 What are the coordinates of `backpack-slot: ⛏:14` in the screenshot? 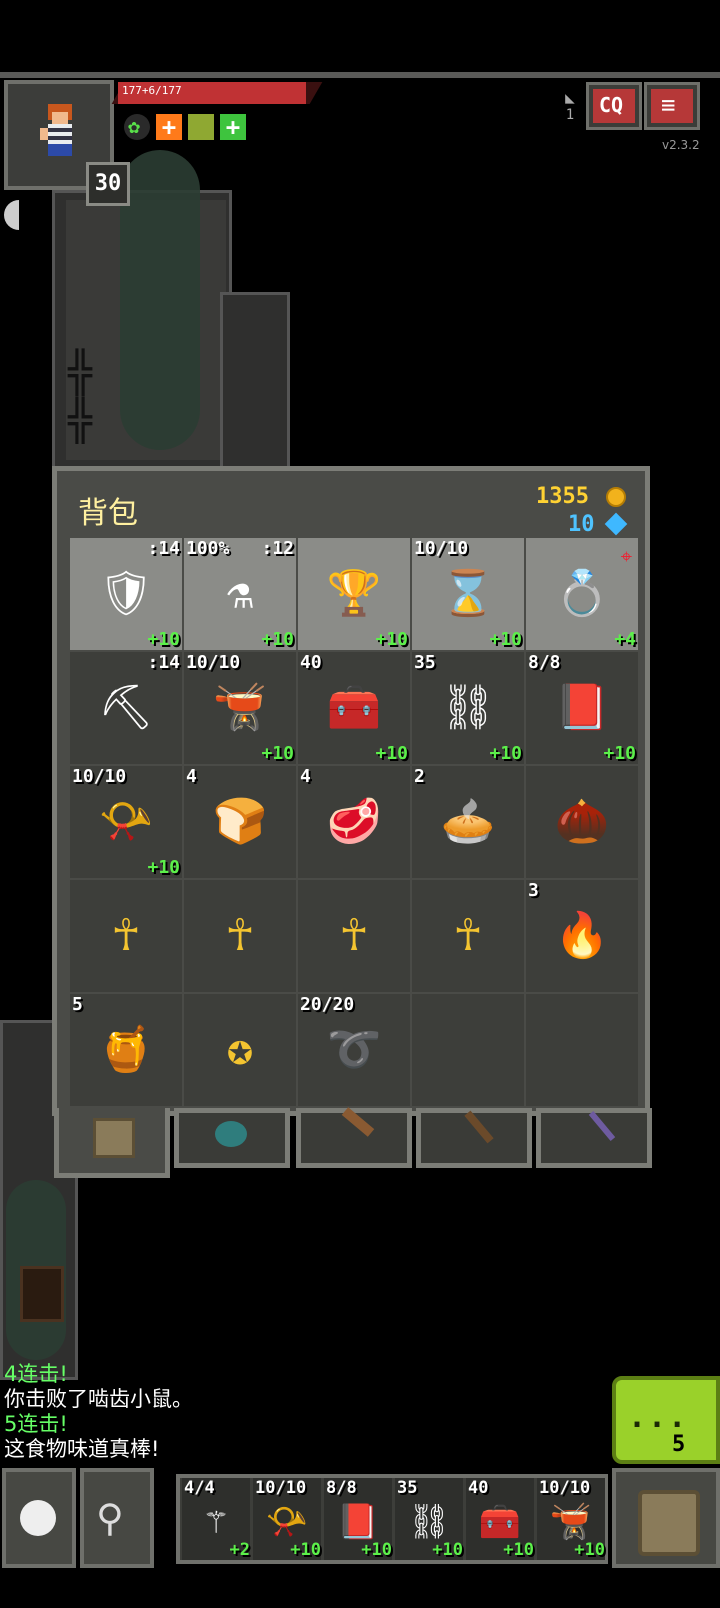 It's located at (126, 708).